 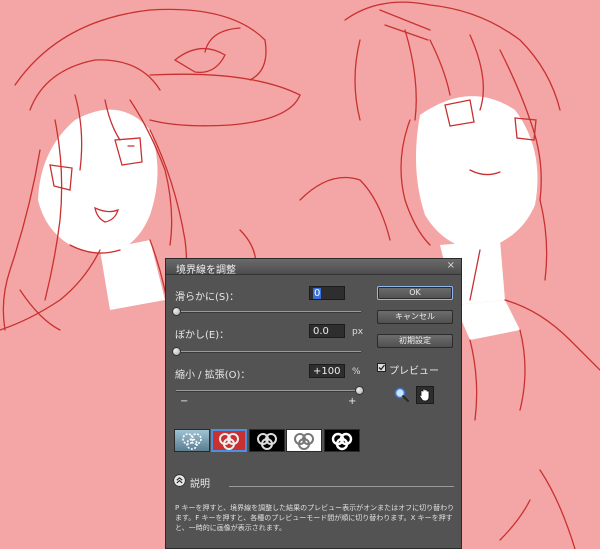 I want to click on smooth-input: 0, so click(x=327, y=293).